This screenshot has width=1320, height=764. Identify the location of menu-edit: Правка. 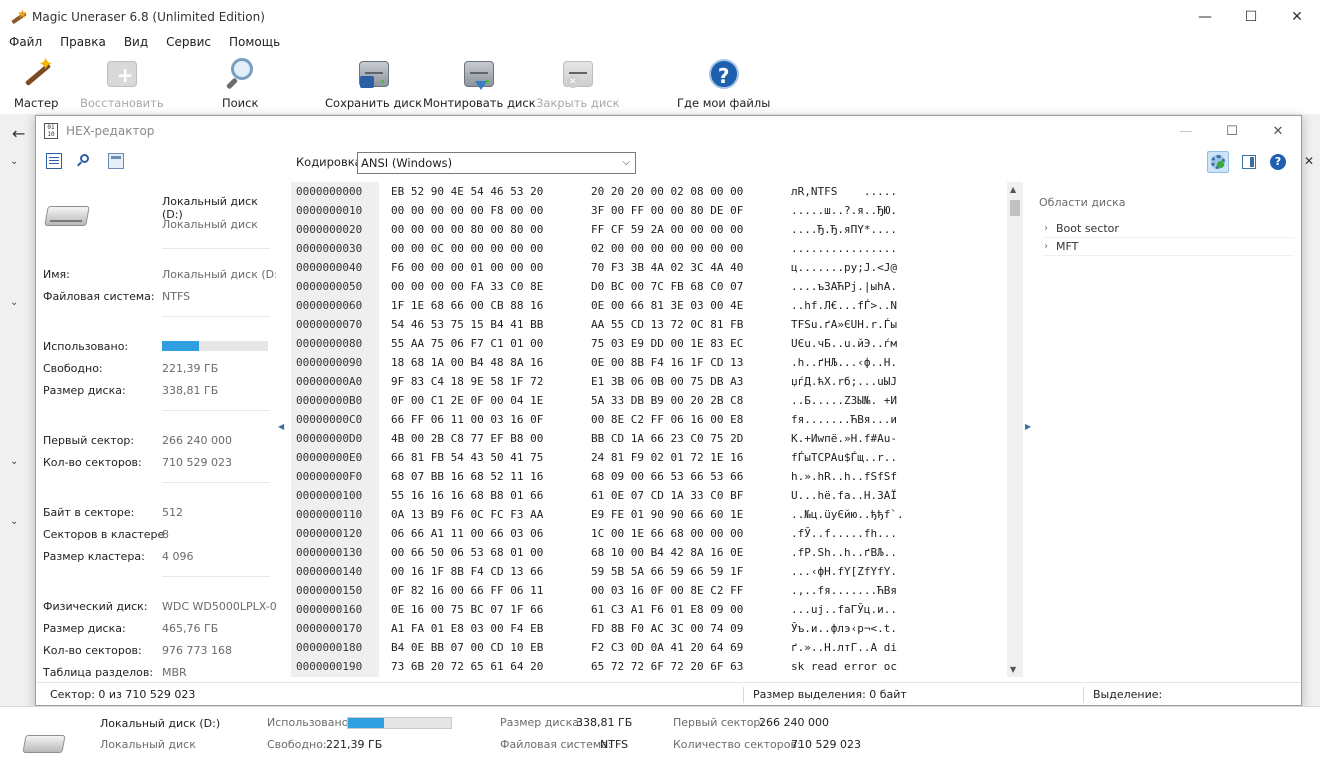
(83, 43).